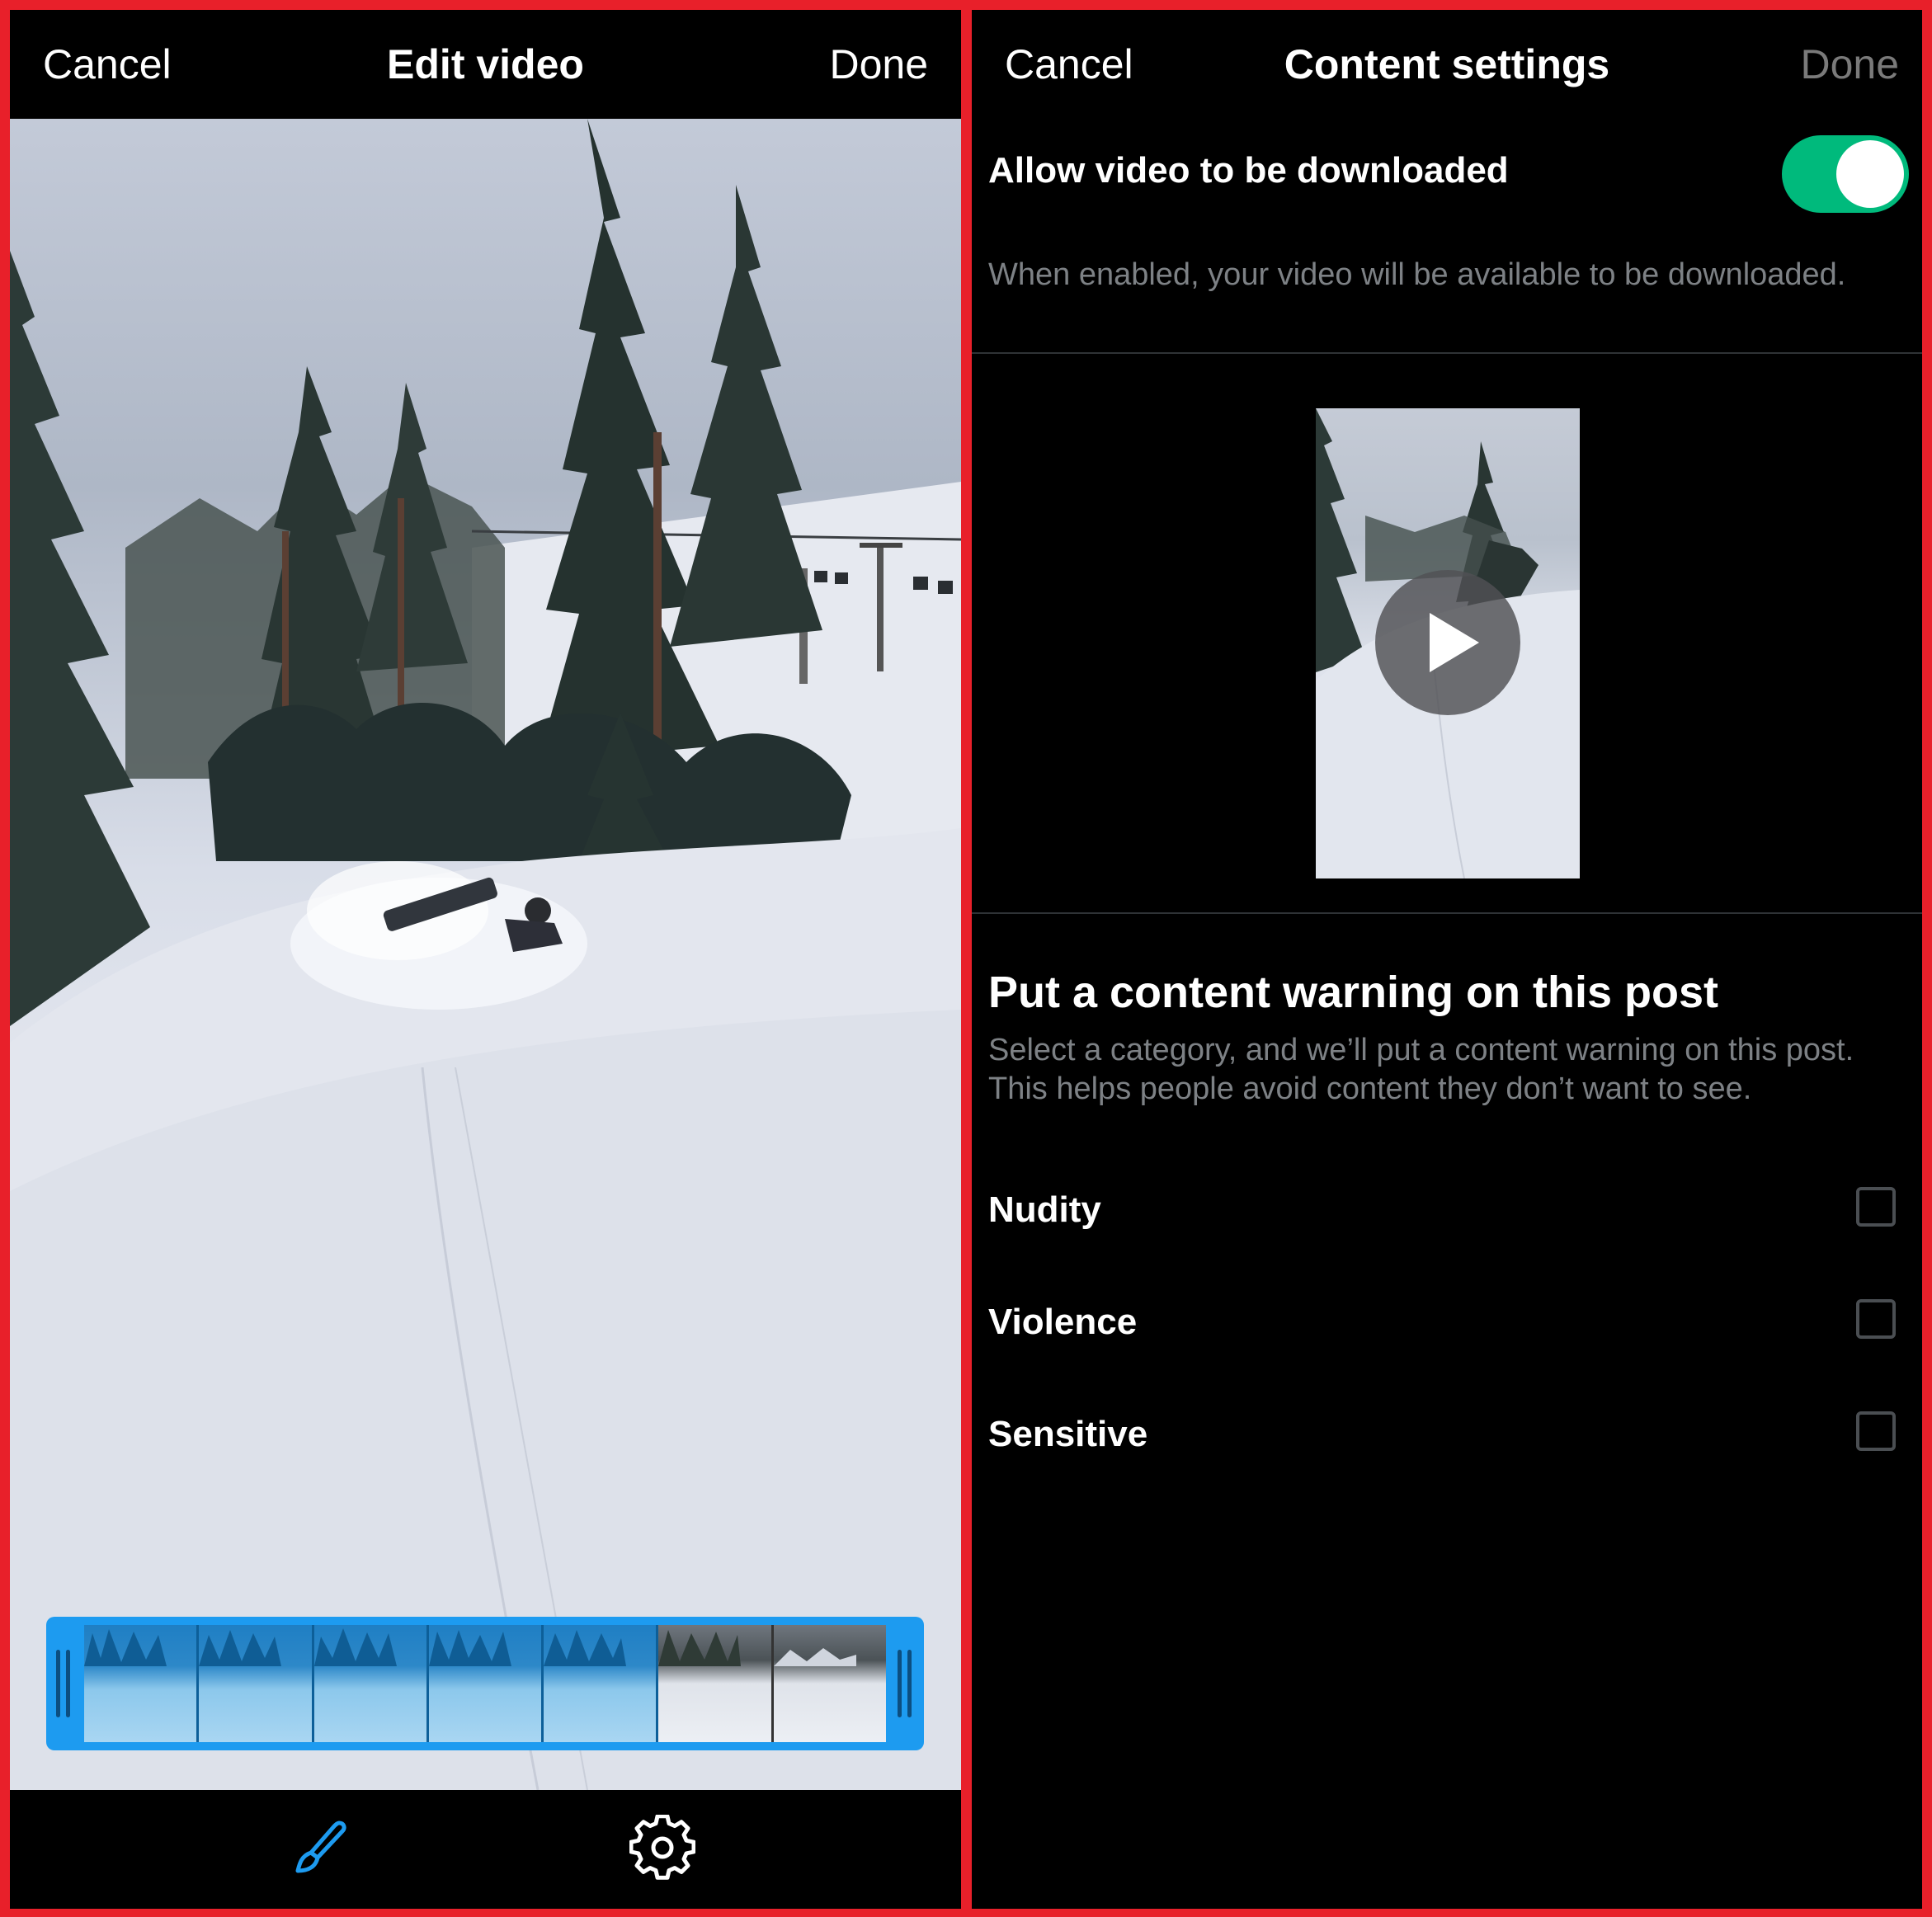  What do you see at coordinates (1249, 170) in the screenshot?
I see `download-setting-label: Allow video to be downloaded` at bounding box center [1249, 170].